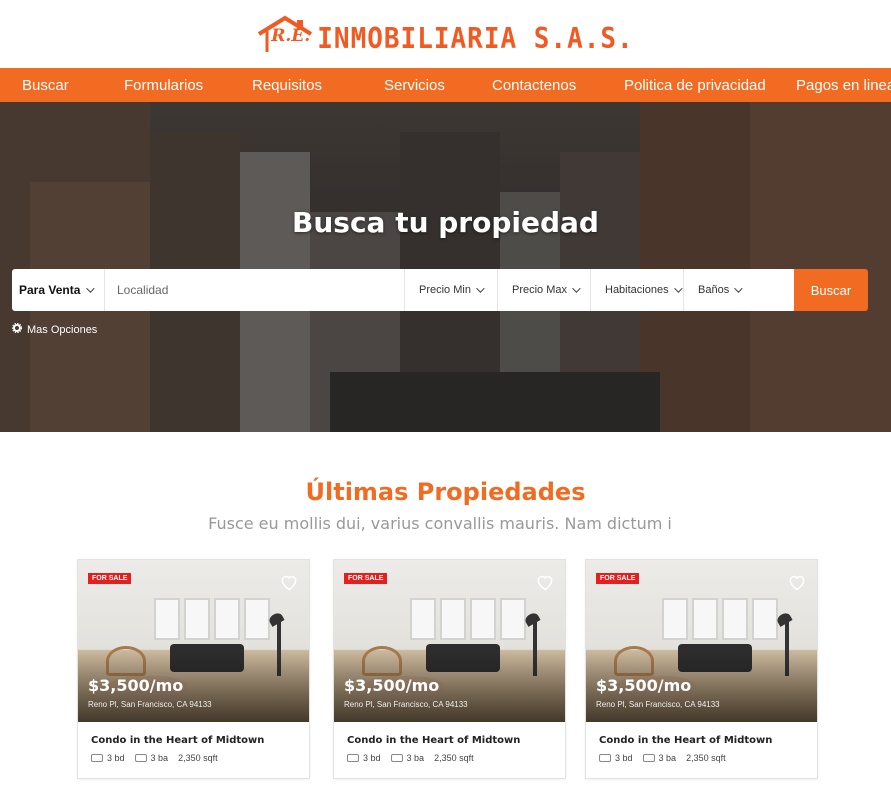  What do you see at coordinates (163, 85) in the screenshot?
I see `nav-item-formularios: Formularios` at bounding box center [163, 85].